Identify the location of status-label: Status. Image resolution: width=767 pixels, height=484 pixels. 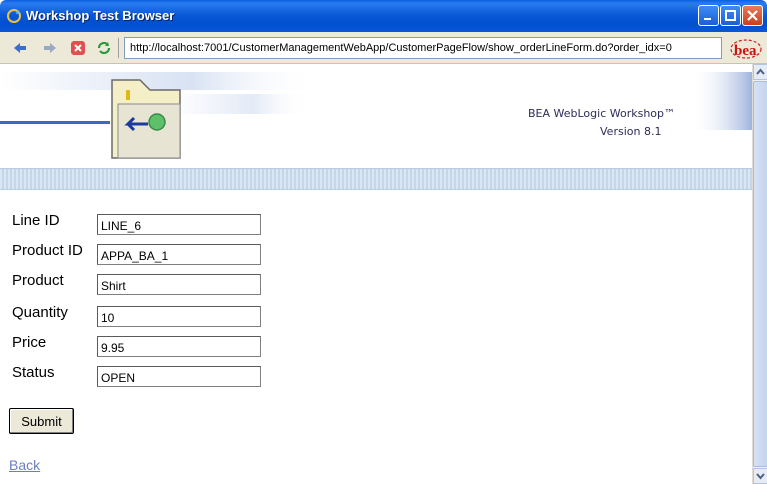
(33, 372).